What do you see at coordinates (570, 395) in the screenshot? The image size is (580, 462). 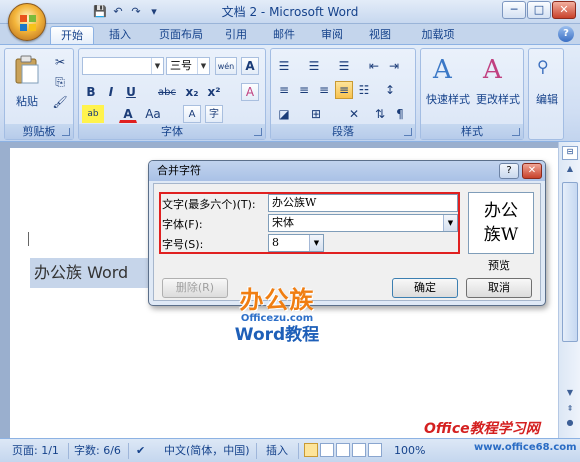 I see `scroll-down-icon: ▼` at bounding box center [570, 395].